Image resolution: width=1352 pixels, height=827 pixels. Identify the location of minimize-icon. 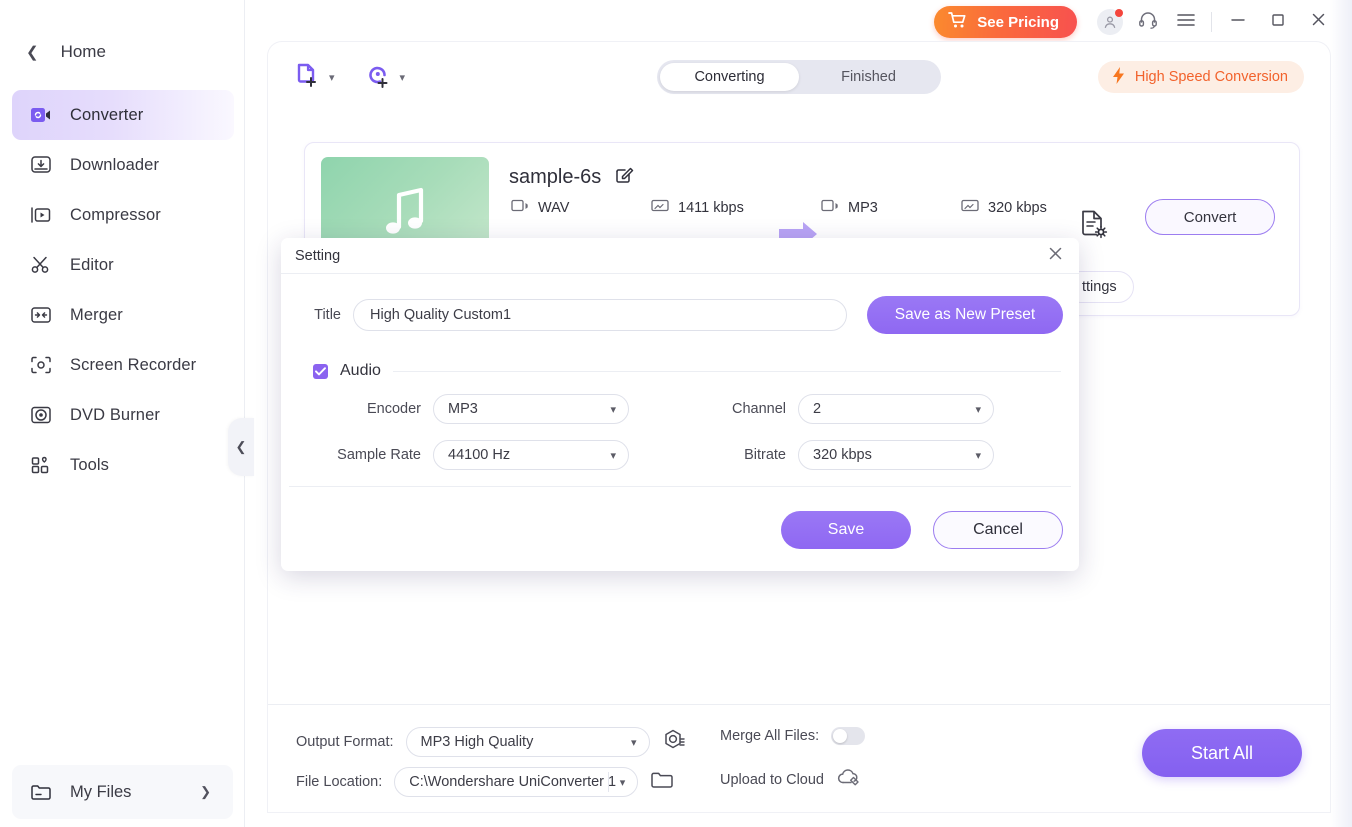
(1238, 22).